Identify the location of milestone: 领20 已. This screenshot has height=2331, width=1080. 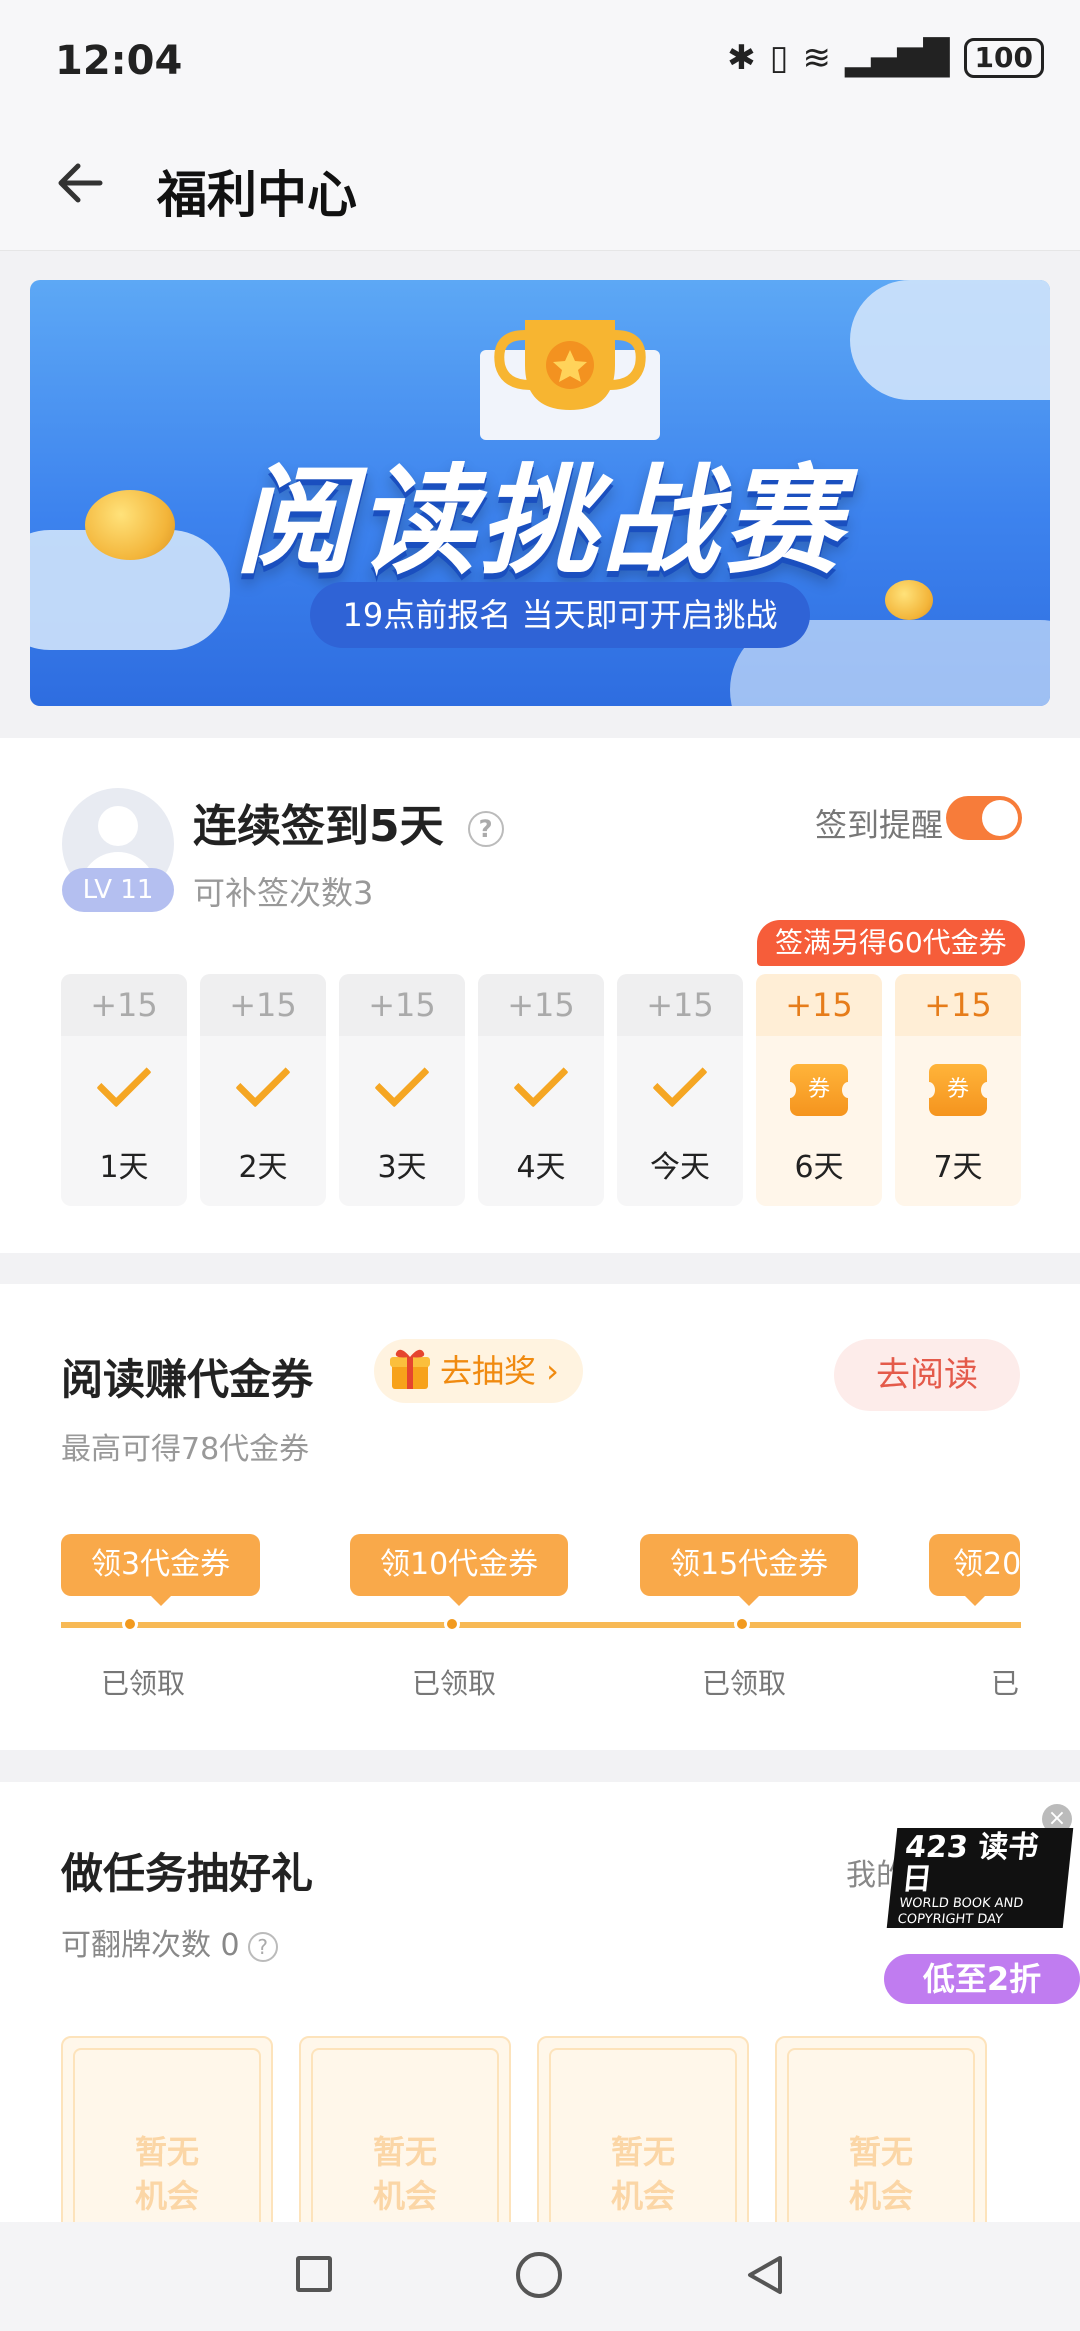
(974, 1639).